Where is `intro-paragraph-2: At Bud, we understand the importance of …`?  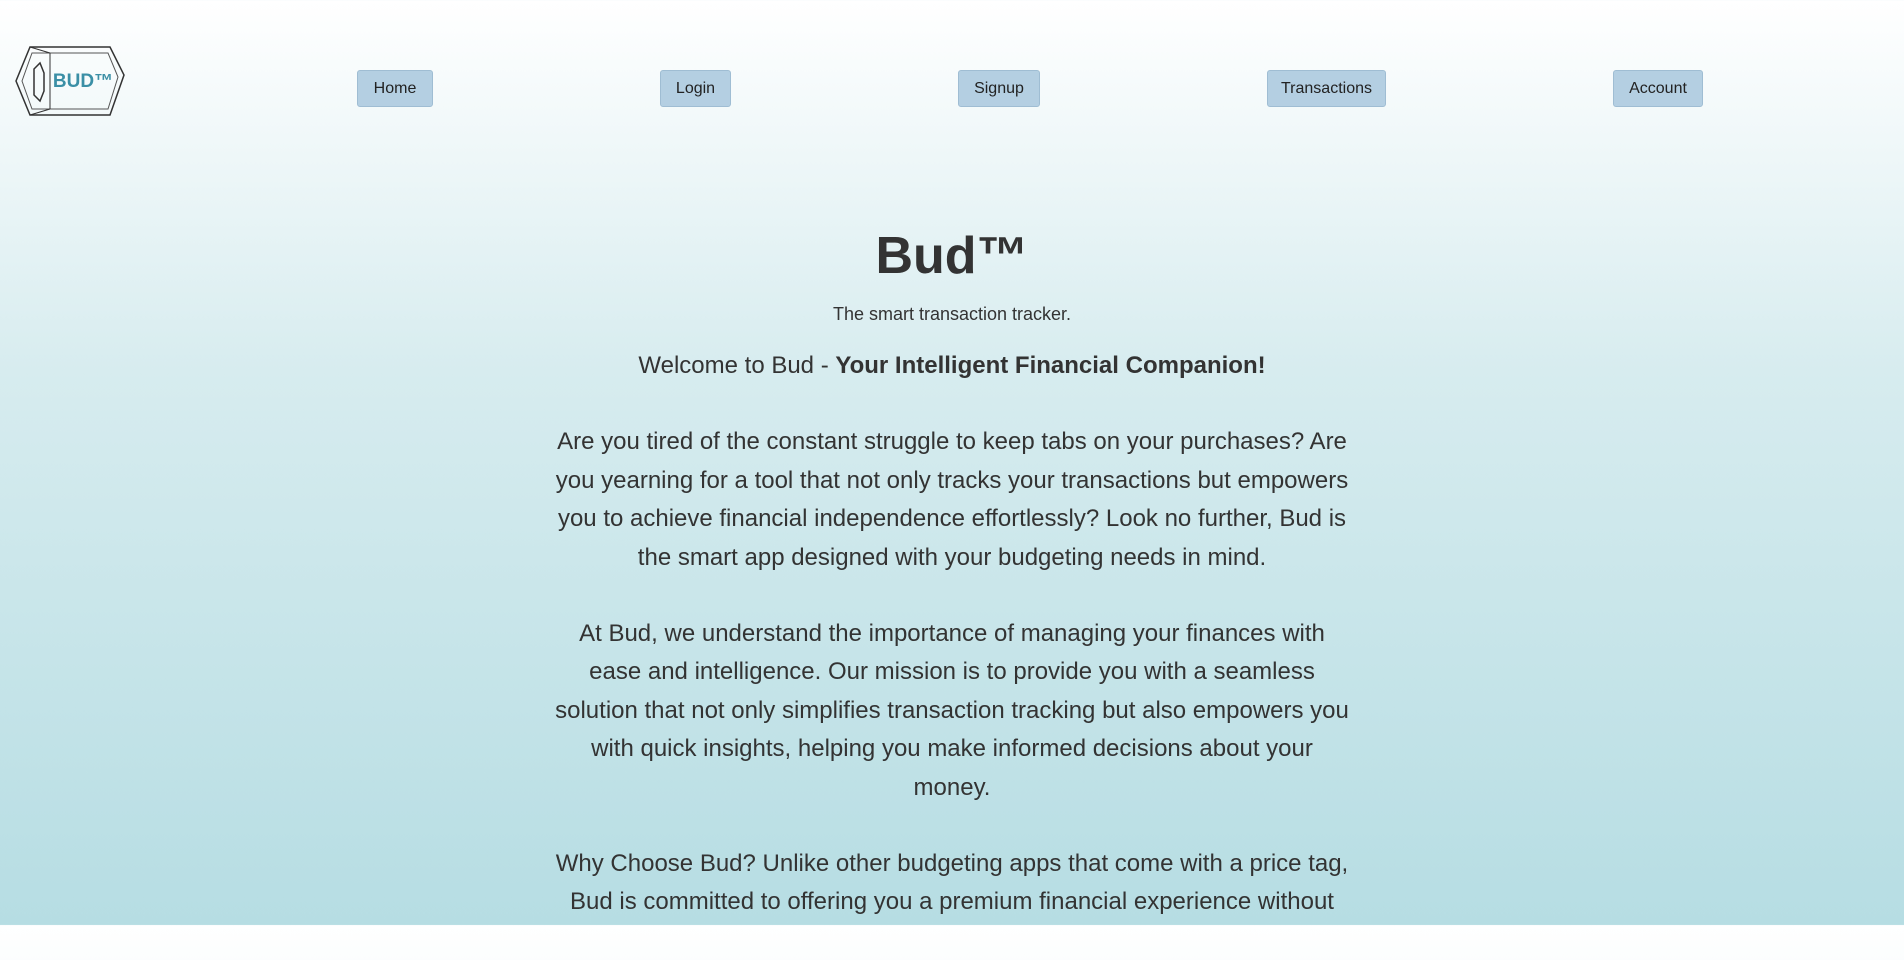
intro-paragraph-2: At Bud, we understand the importance of … is located at coordinates (952, 710).